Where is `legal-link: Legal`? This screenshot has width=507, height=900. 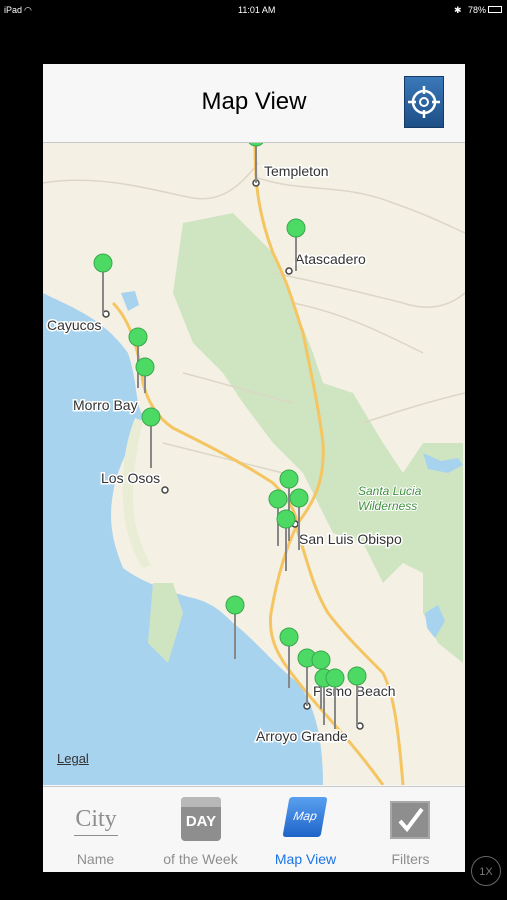 legal-link: Legal is located at coordinates (73, 758).